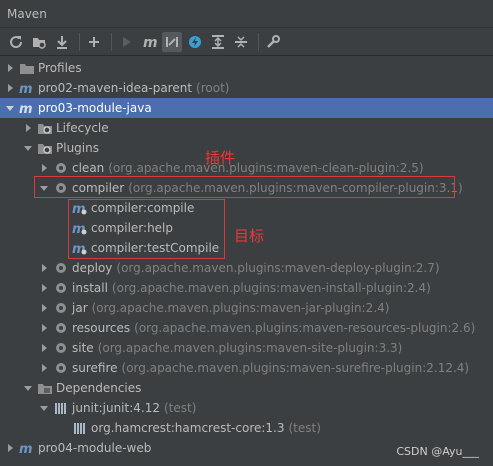  Describe the element at coordinates (244, 187) in the screenshot. I see `plugin-highlight-box` at that location.